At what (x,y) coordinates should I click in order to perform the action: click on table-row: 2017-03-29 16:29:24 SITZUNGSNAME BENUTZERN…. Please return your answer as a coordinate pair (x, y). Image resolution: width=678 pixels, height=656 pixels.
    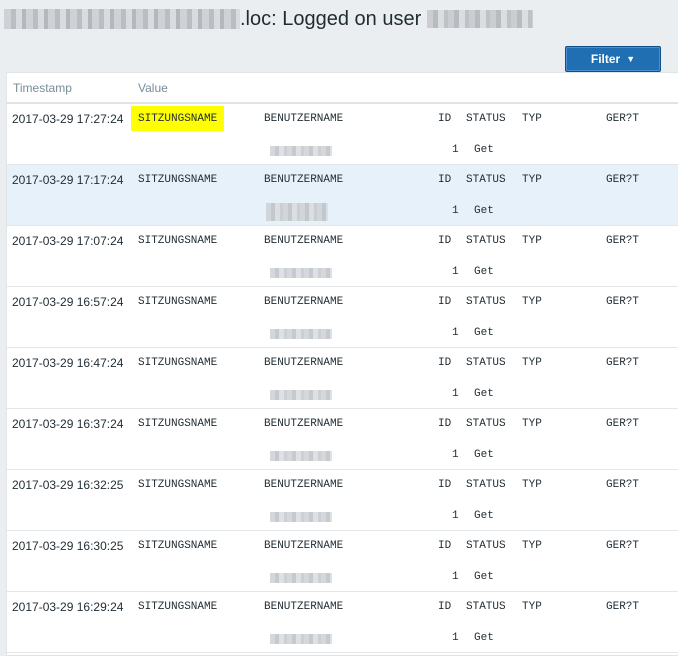
    Looking at the image, I should click on (342, 622).